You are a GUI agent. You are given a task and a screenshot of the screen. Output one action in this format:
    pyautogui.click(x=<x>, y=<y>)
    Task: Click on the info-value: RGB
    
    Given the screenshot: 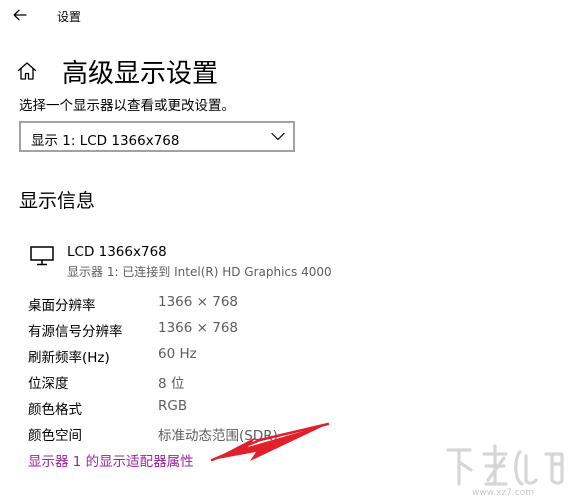 What is the action you would take?
    pyautogui.click(x=173, y=406)
    